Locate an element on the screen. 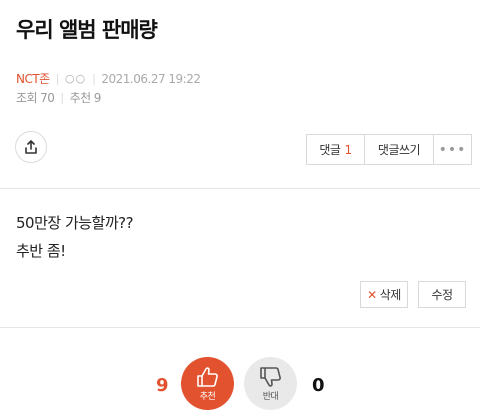 Image resolution: width=480 pixels, height=418 pixels. comments-button: 댓글 1 is located at coordinates (336, 149).